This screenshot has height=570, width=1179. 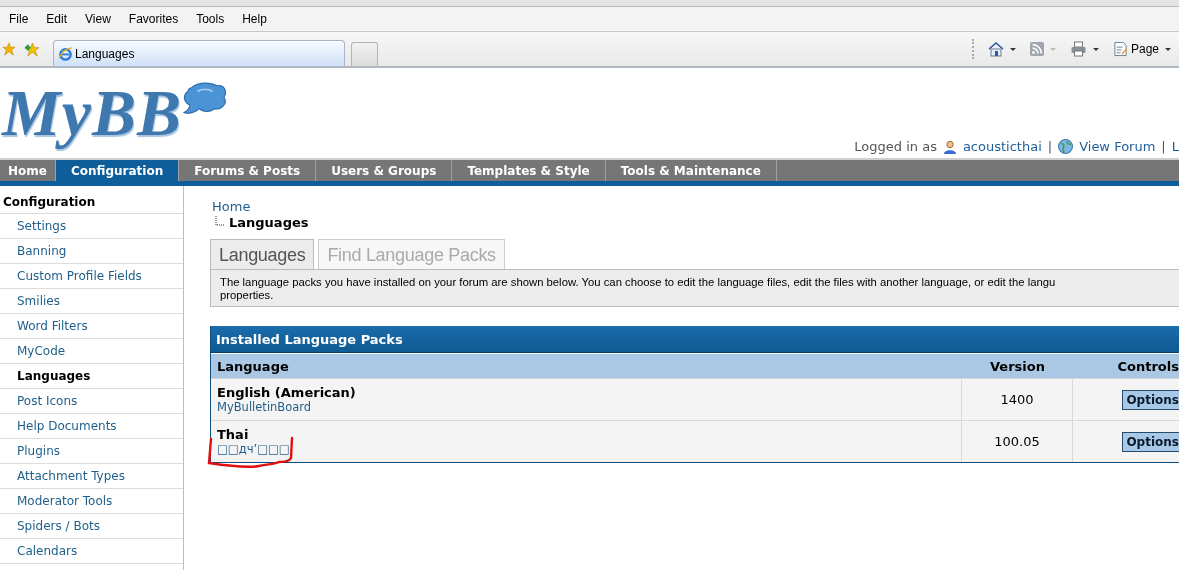 What do you see at coordinates (269, 222) in the screenshot?
I see `breadcrumb-current: Languages` at bounding box center [269, 222].